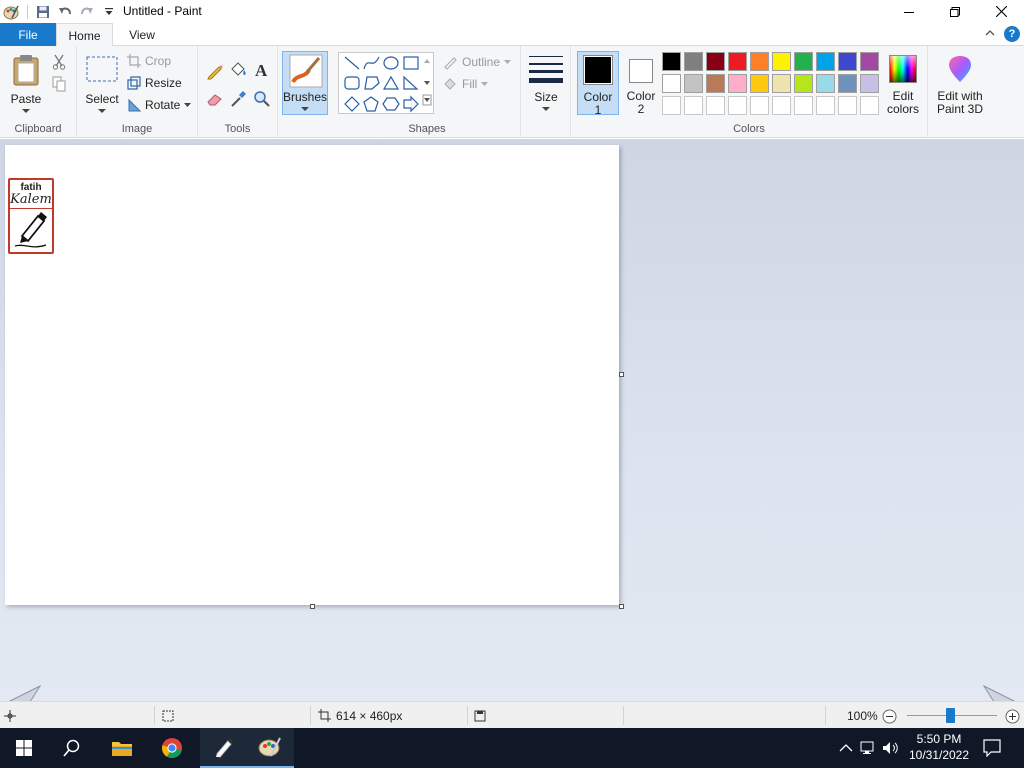 Image resolution: width=1024 pixels, height=768 pixels. Describe the element at coordinates (621, 606) in the screenshot. I see `resize-handle-corner` at that location.